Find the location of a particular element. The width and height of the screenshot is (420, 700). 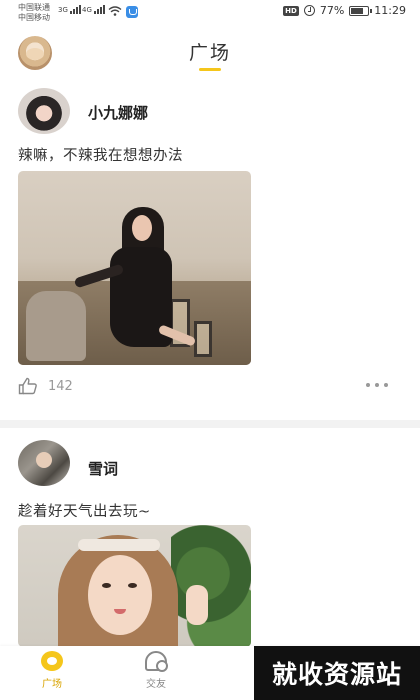

carrier-2: 中国移动 is located at coordinates (34, 17).